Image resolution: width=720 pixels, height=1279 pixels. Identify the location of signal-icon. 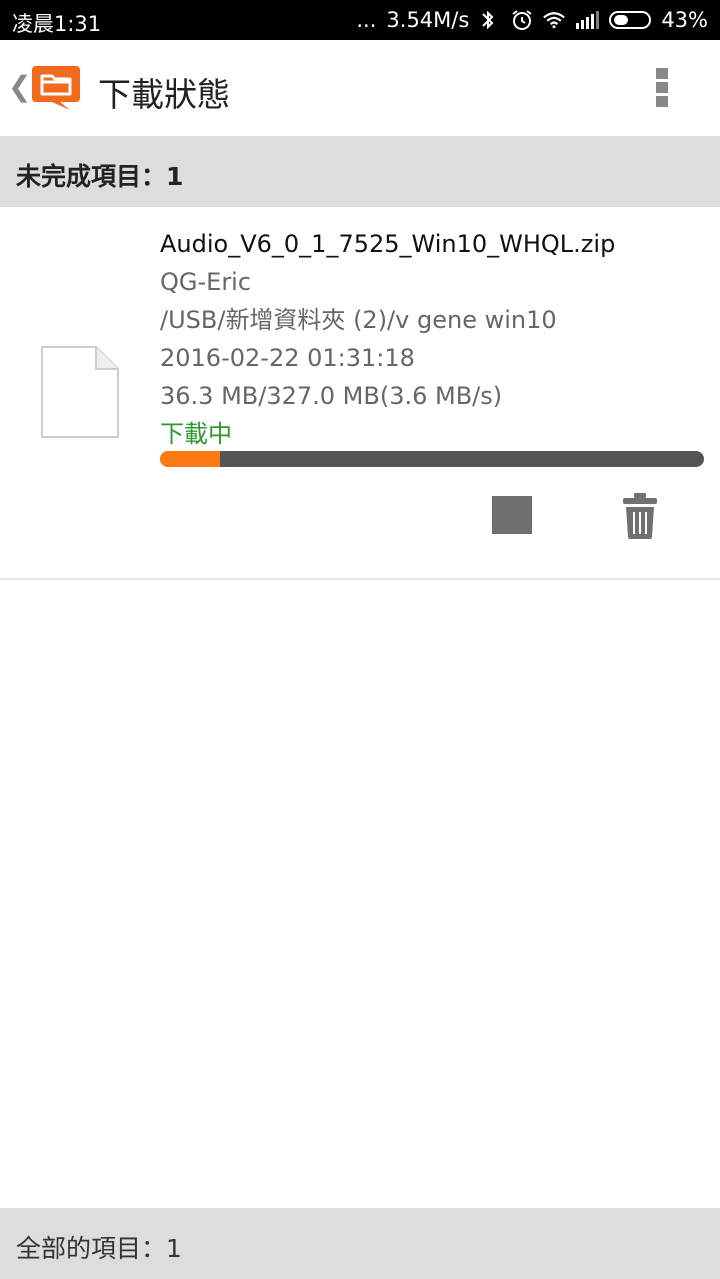
(587, 20).